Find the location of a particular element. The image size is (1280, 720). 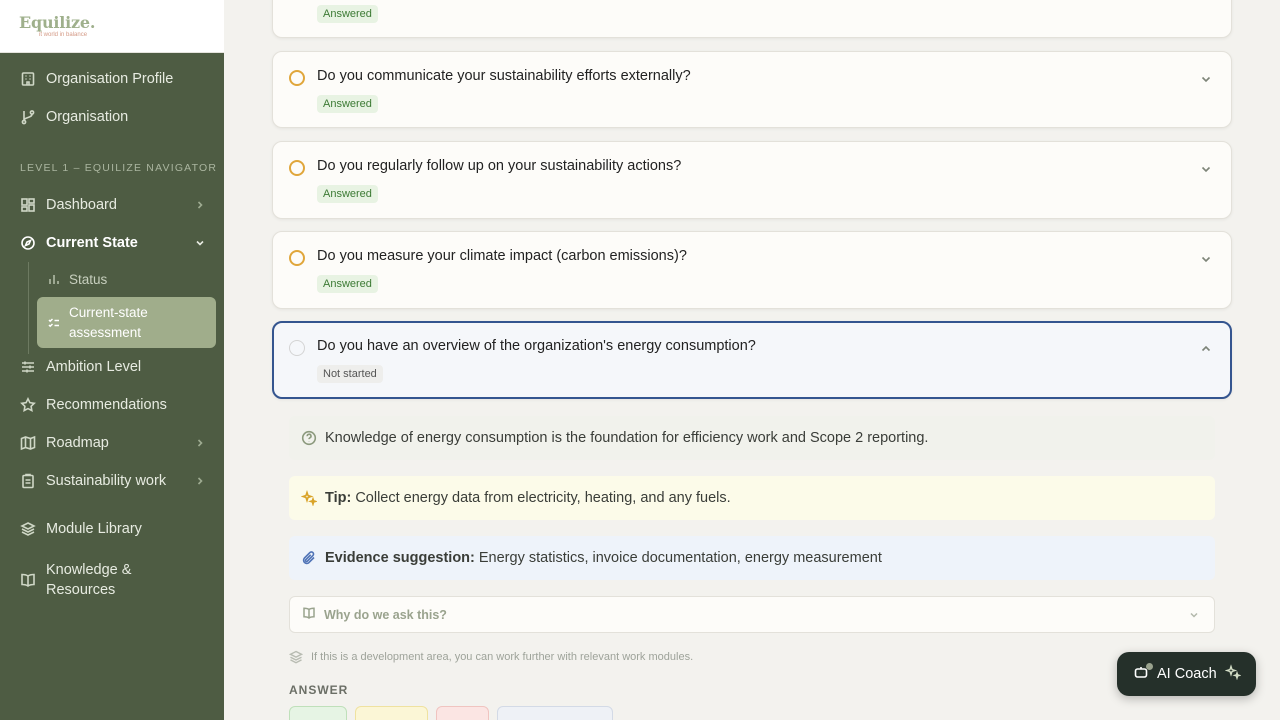

sidebar-item-label: Knowledge & Resources is located at coordinates (89, 580).